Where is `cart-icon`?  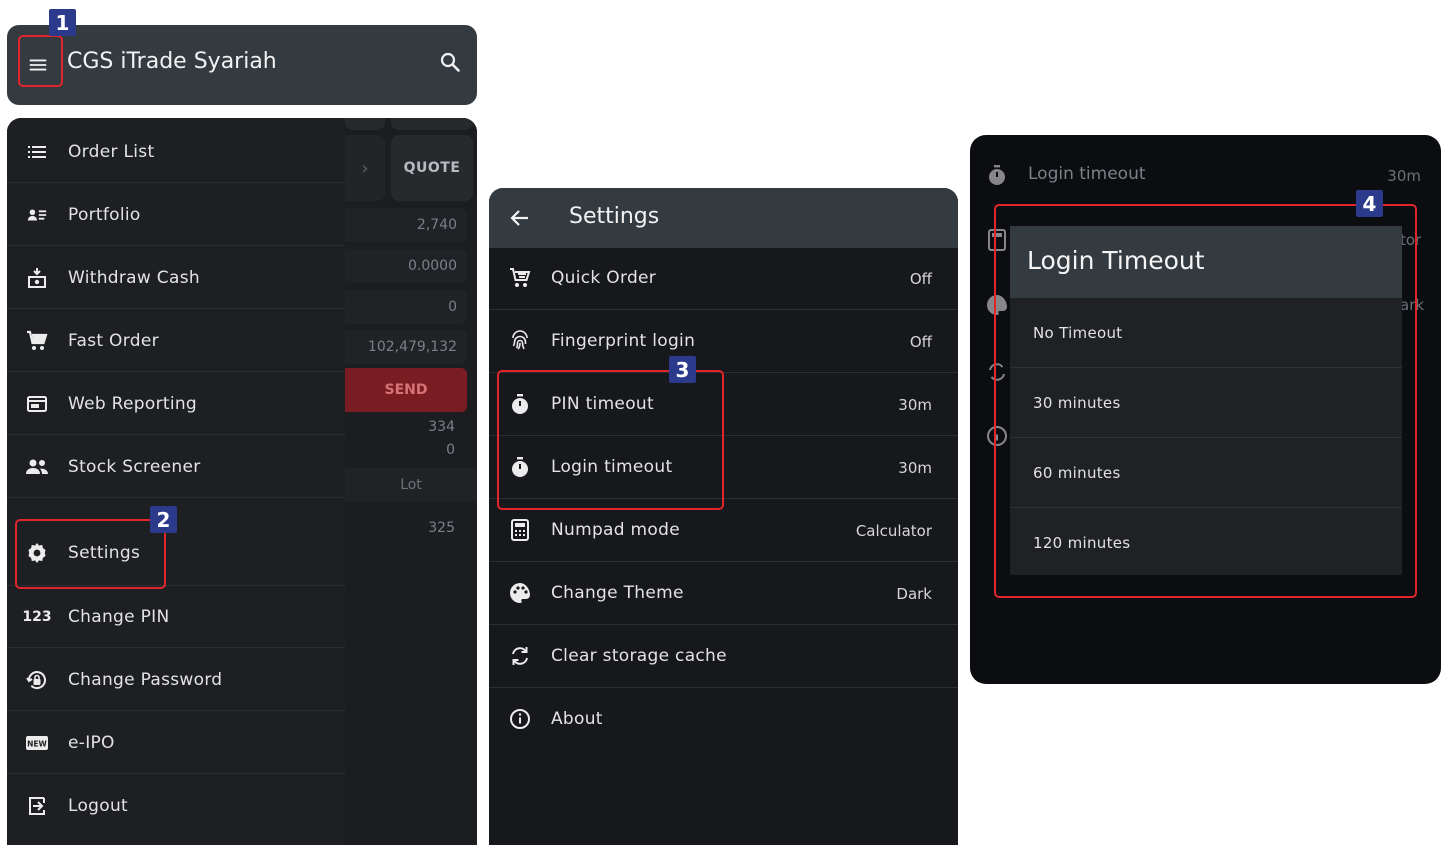
cart-icon is located at coordinates (37, 341).